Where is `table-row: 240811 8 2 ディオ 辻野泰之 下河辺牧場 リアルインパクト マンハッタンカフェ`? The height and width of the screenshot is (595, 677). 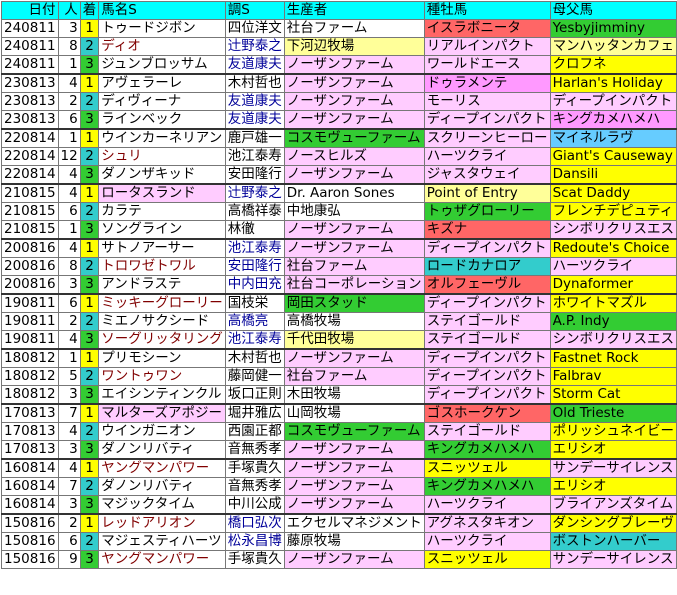 table-row: 240811 8 2 ディオ 辻野泰之 下河辺牧場 リアルインパクト マンハッタンカフェ is located at coordinates (339, 46).